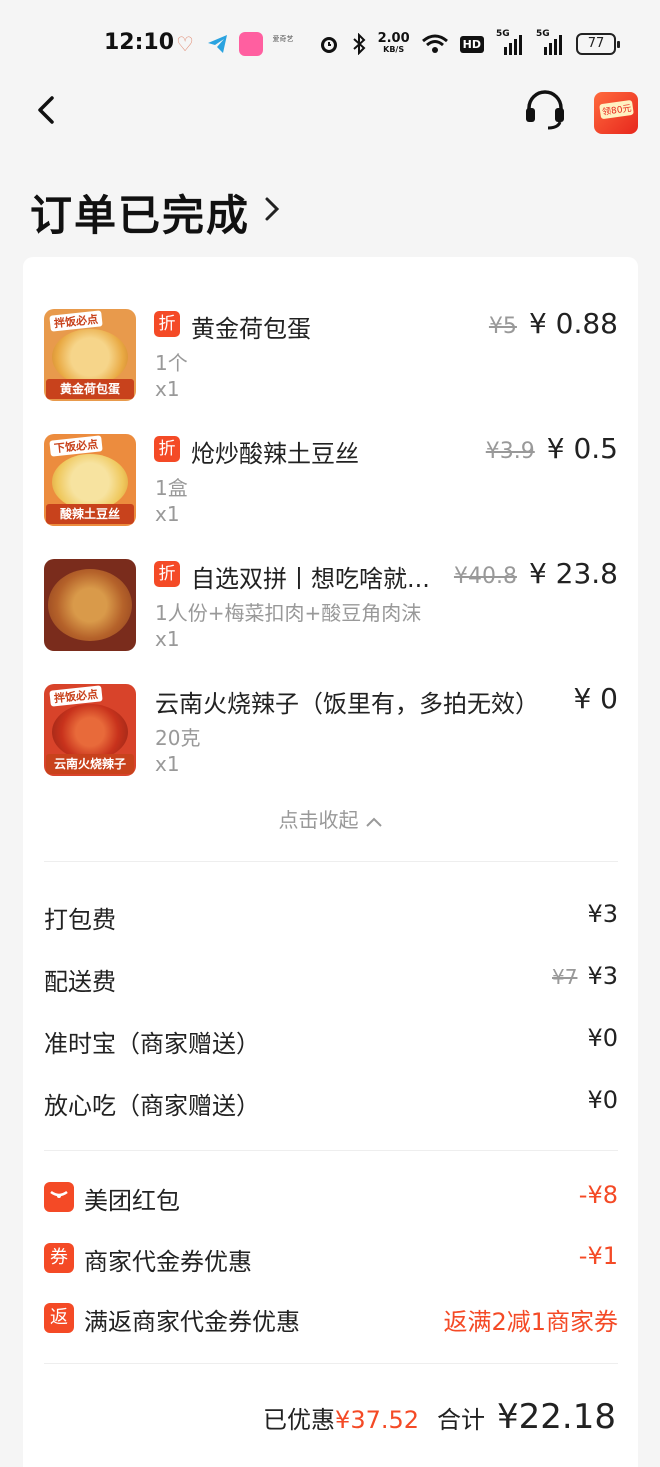 This screenshot has width=660, height=1467. What do you see at coordinates (331, 920) in the screenshot?
I see `fee-row-packing: 打包费 ¥3` at bounding box center [331, 920].